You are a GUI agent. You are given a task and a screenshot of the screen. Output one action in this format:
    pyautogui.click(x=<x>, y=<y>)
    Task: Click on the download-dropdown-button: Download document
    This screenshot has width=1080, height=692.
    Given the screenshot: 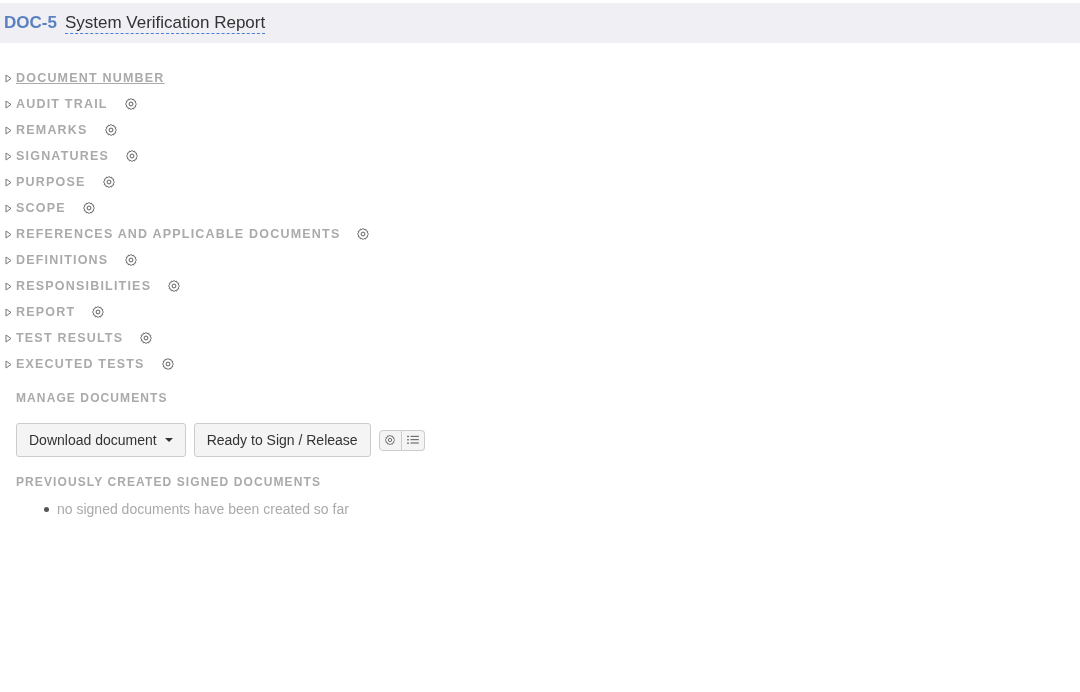 What is the action you would take?
    pyautogui.click(x=101, y=440)
    